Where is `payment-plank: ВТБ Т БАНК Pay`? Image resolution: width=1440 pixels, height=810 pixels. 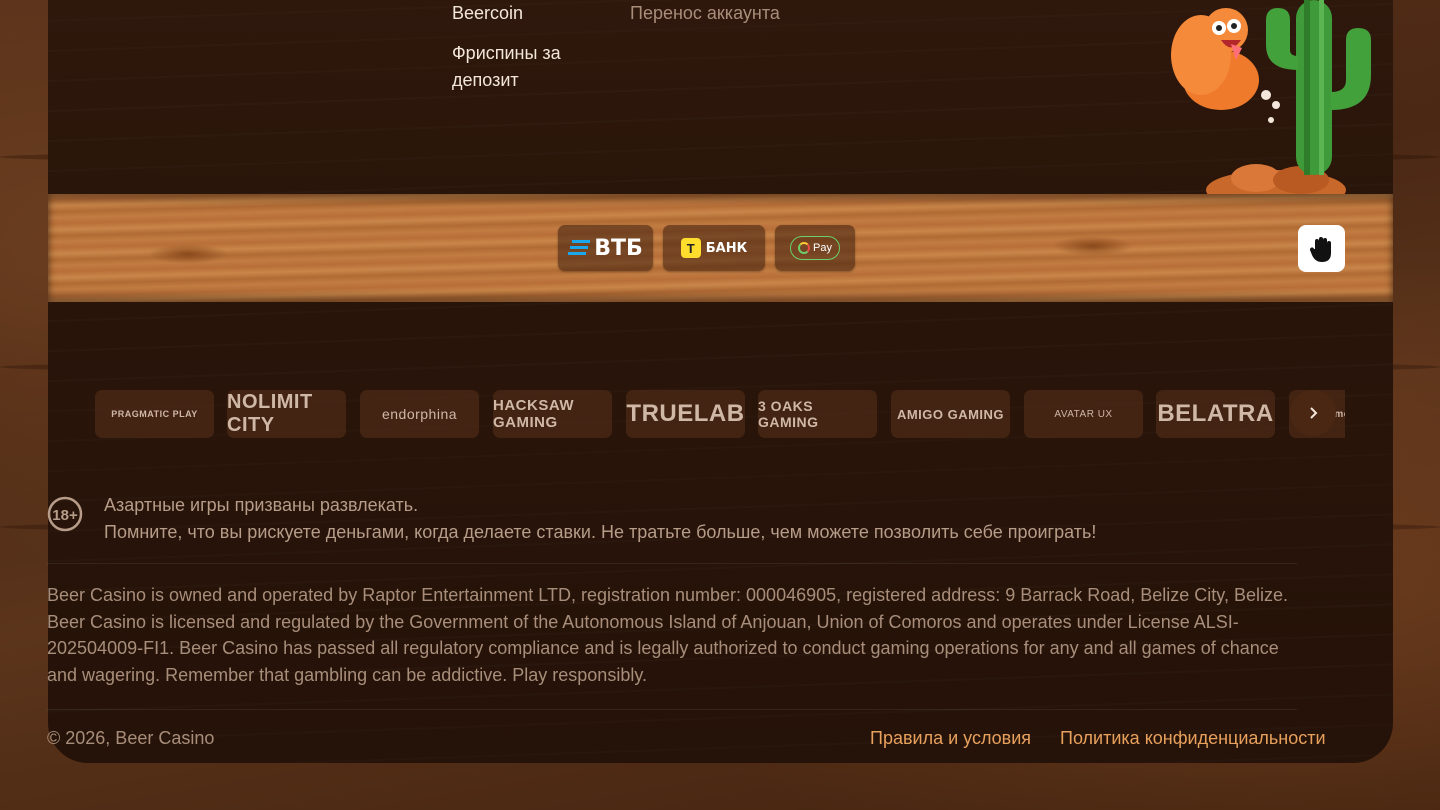
payment-plank: ВТБ Т БАНК Pay is located at coordinates (720, 248).